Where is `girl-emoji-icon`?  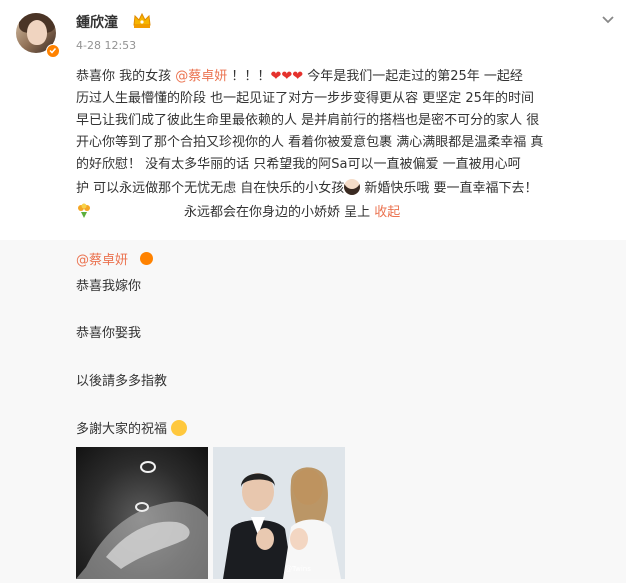 girl-emoji-icon is located at coordinates (352, 187).